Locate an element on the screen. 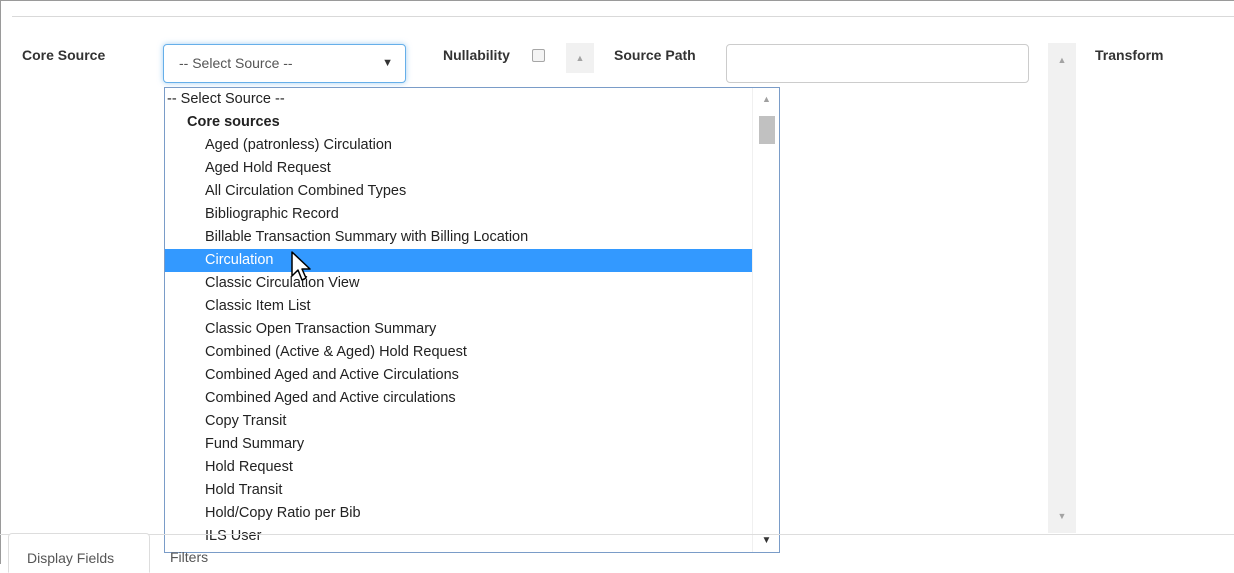 The width and height of the screenshot is (1234, 573). nullability-label: Nullability is located at coordinates (476, 55).